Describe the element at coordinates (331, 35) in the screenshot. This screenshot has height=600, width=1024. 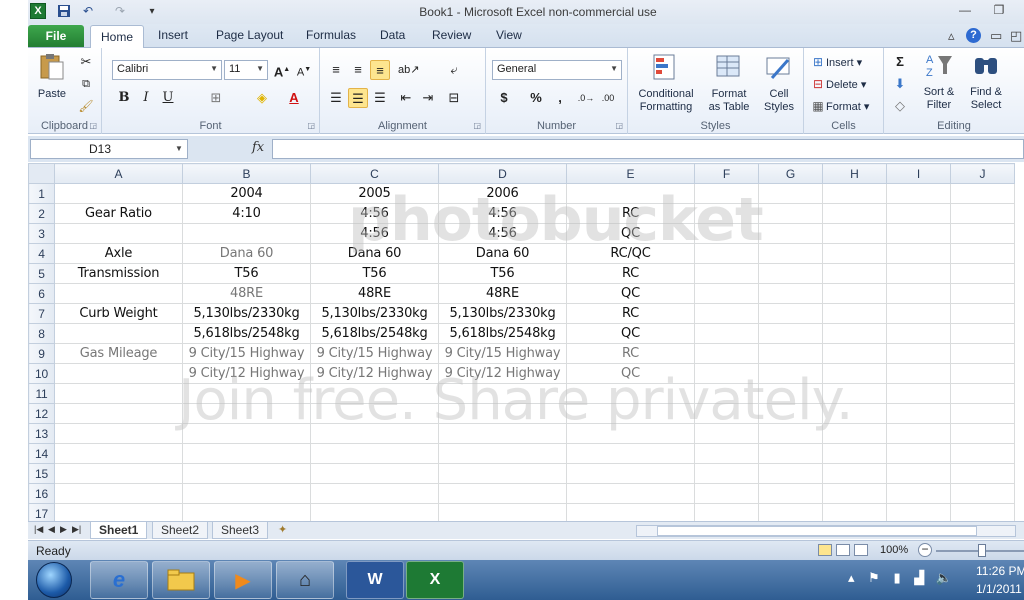
I see `tab-formulas: Formulas` at that location.